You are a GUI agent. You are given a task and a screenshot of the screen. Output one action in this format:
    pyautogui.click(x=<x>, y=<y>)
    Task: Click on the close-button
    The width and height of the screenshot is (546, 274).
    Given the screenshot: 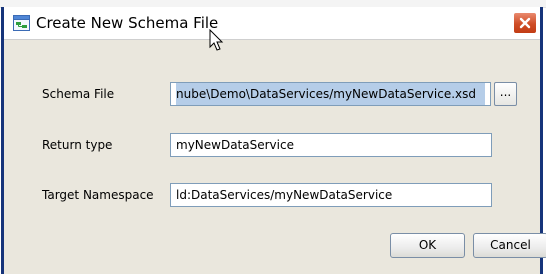 What is the action you would take?
    pyautogui.click(x=525, y=23)
    